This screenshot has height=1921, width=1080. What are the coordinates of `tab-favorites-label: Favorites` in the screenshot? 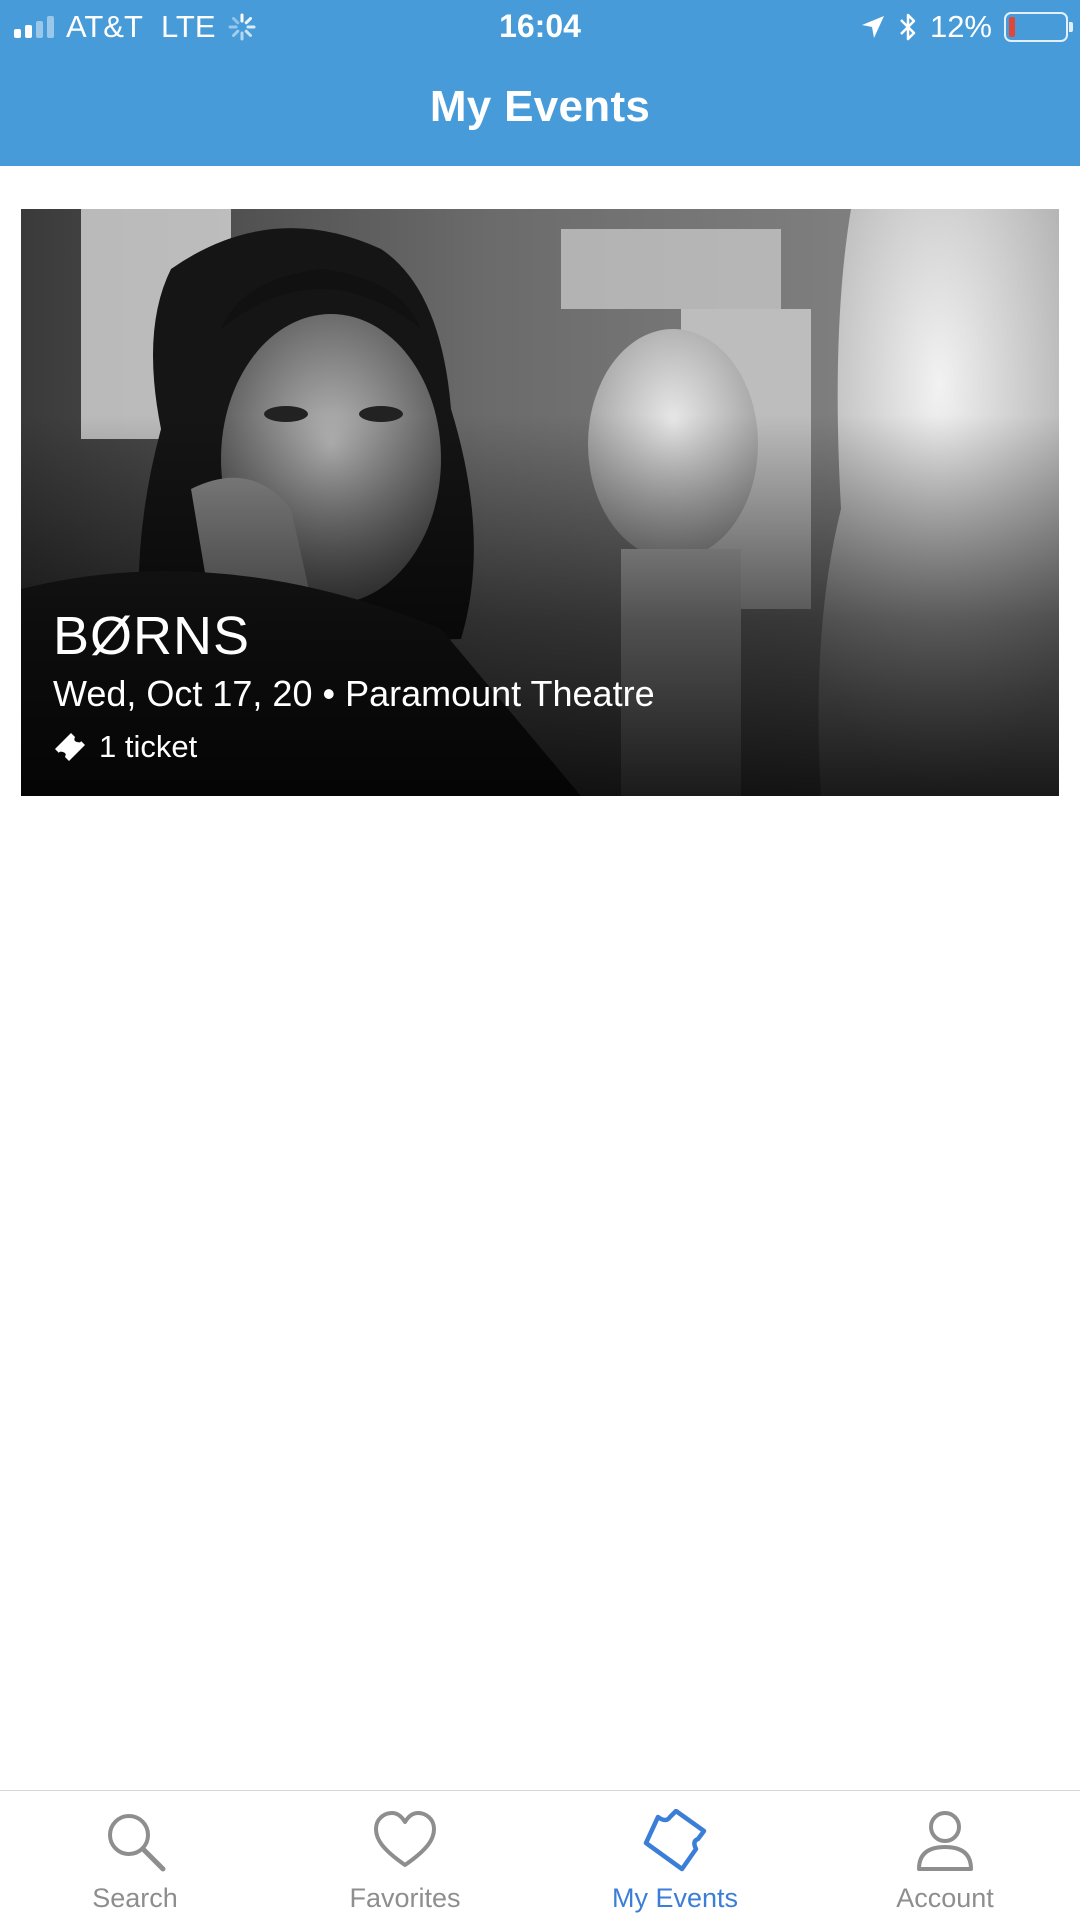 It's located at (405, 1898).